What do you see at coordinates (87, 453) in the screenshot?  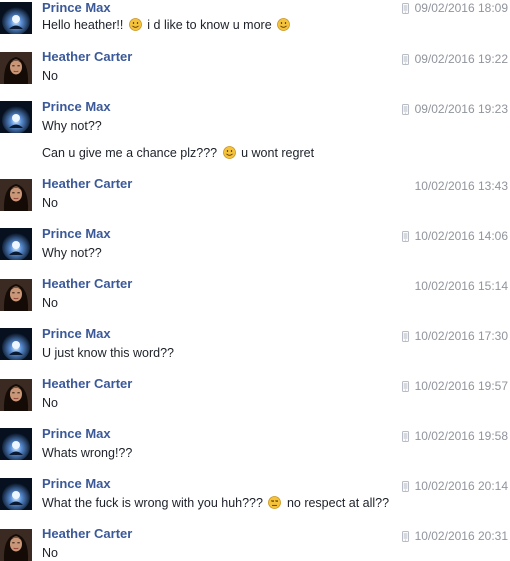 I see `message-text: Whats wrong!??` at bounding box center [87, 453].